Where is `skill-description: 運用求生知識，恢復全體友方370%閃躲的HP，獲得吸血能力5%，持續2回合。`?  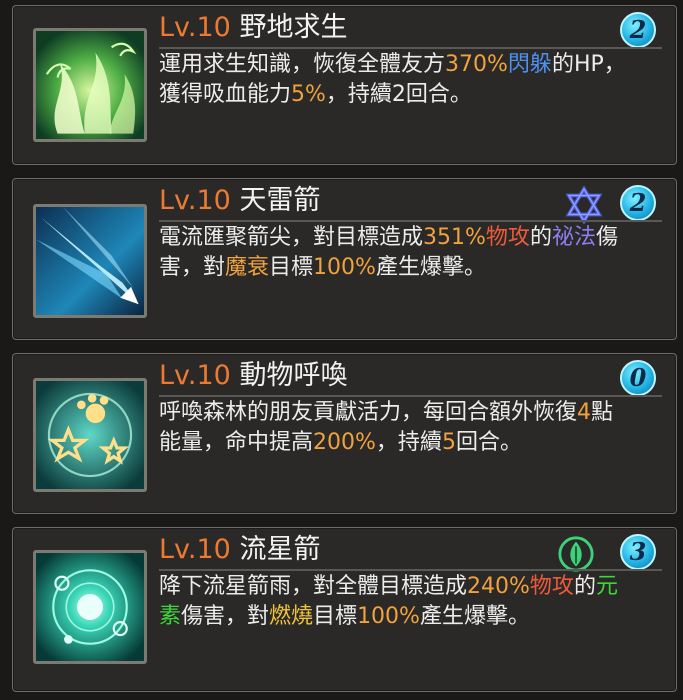
skill-description: 運用求生知識，恢復全體友方370%閃躲的HP，獲得吸血能力5%，持續2回合。 is located at coordinates (394, 80).